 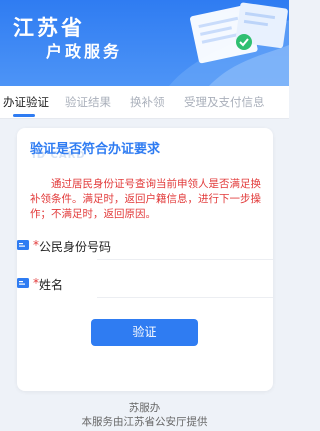 I want to click on id-number-field: * 公民身份号码, so click(x=145, y=247).